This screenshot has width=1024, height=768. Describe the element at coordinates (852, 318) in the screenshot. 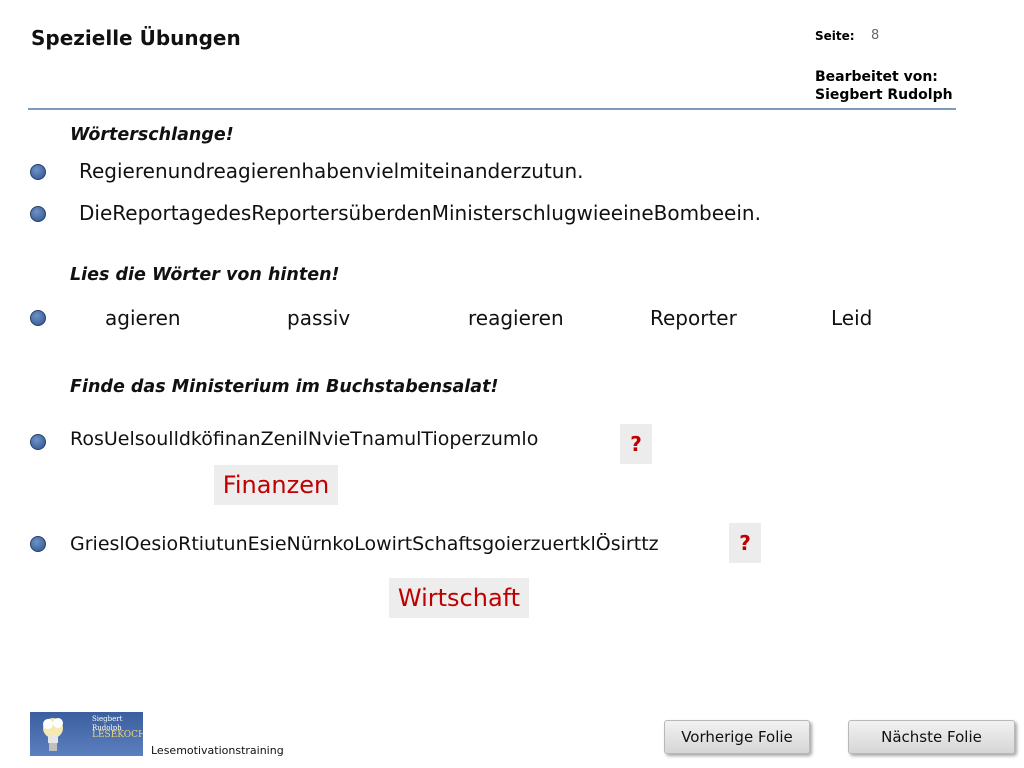

I see `backwards-word: Leid` at that location.